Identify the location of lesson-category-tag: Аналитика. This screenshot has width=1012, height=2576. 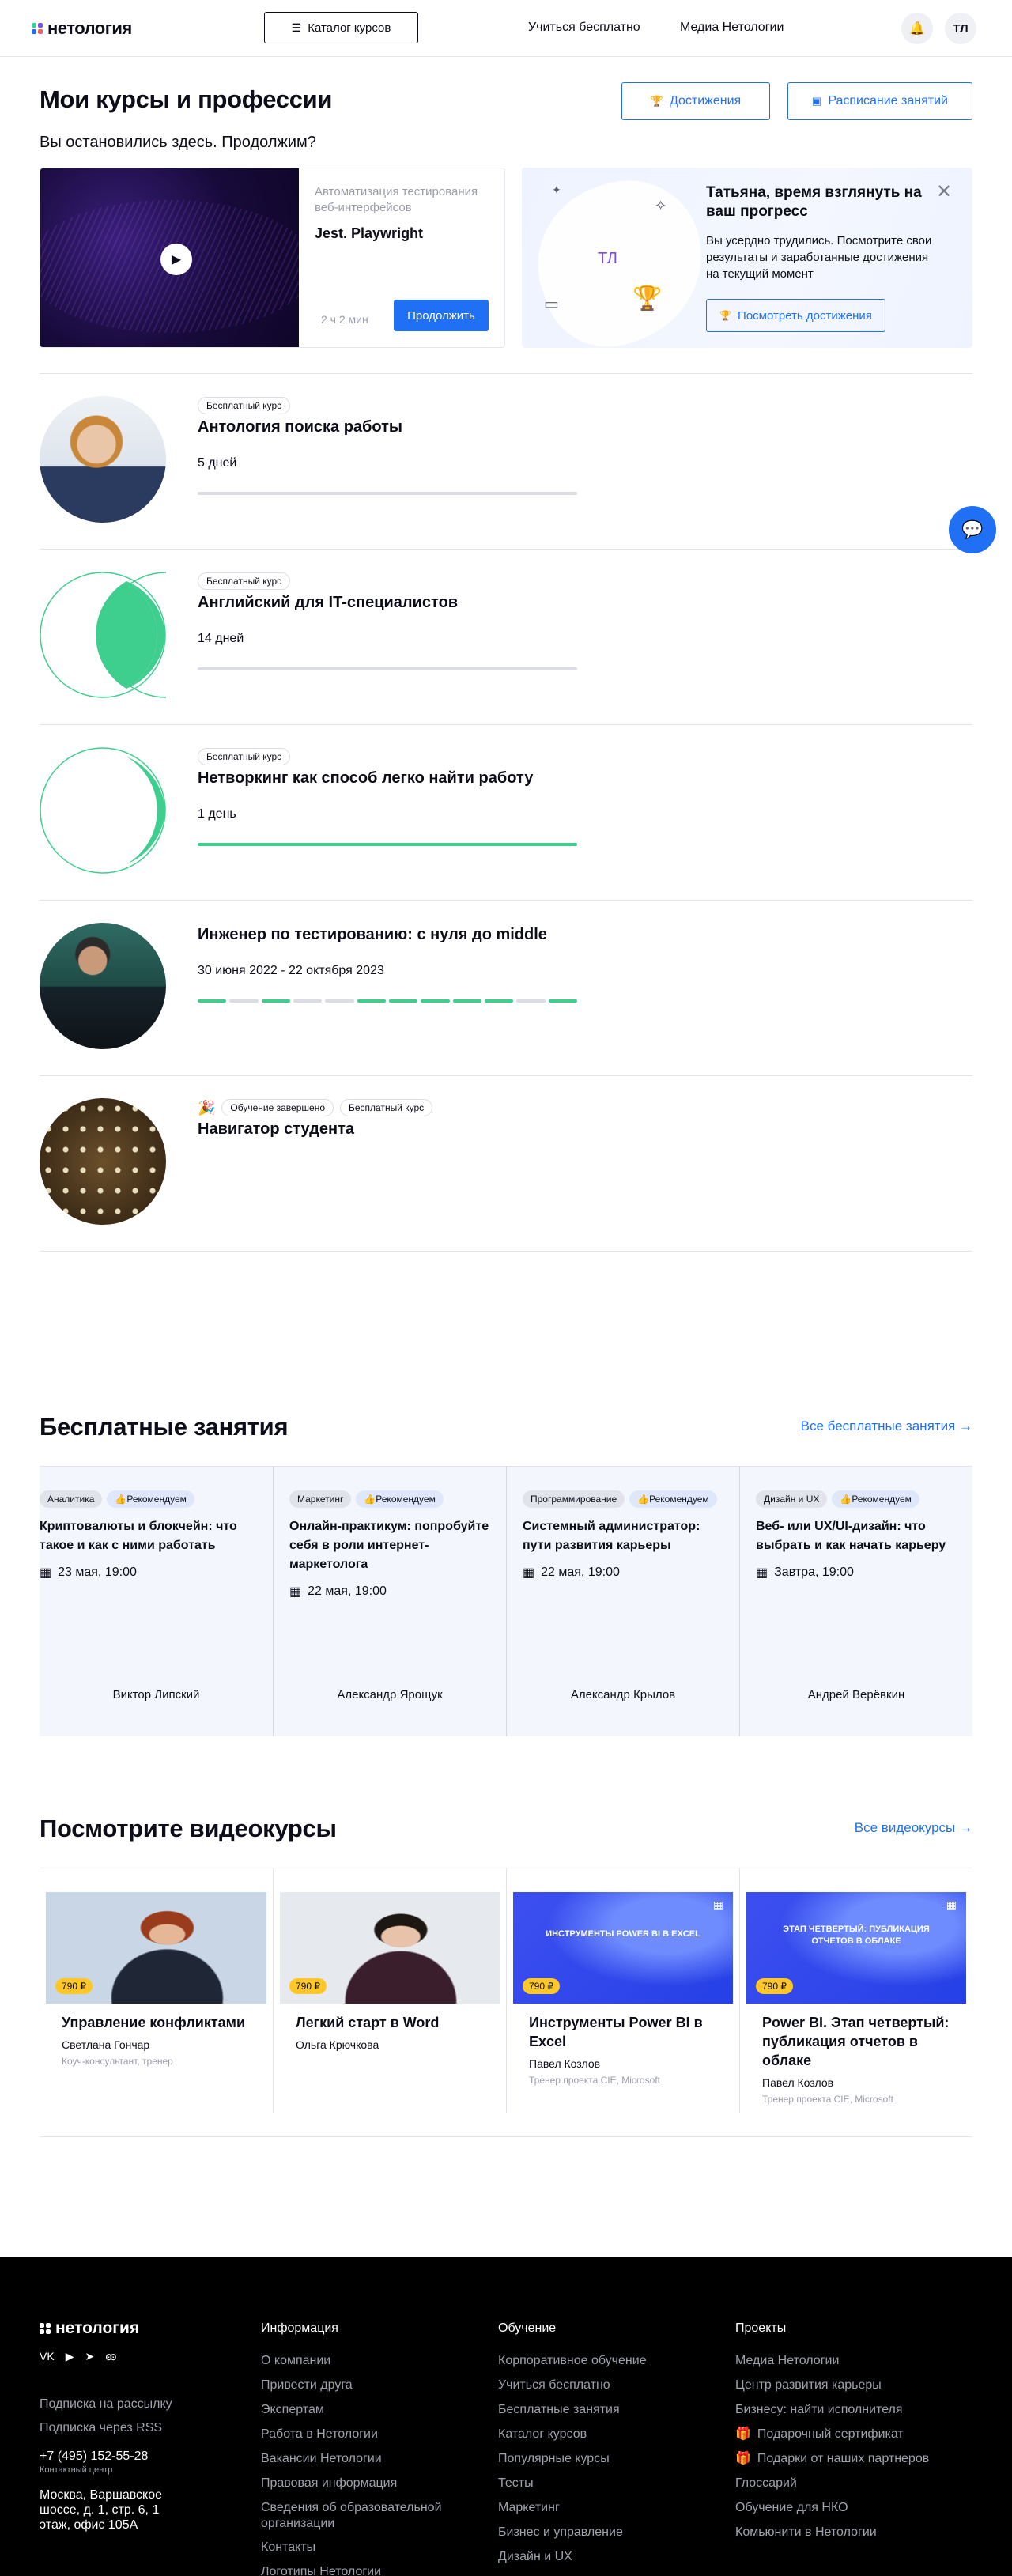
(71, 1499).